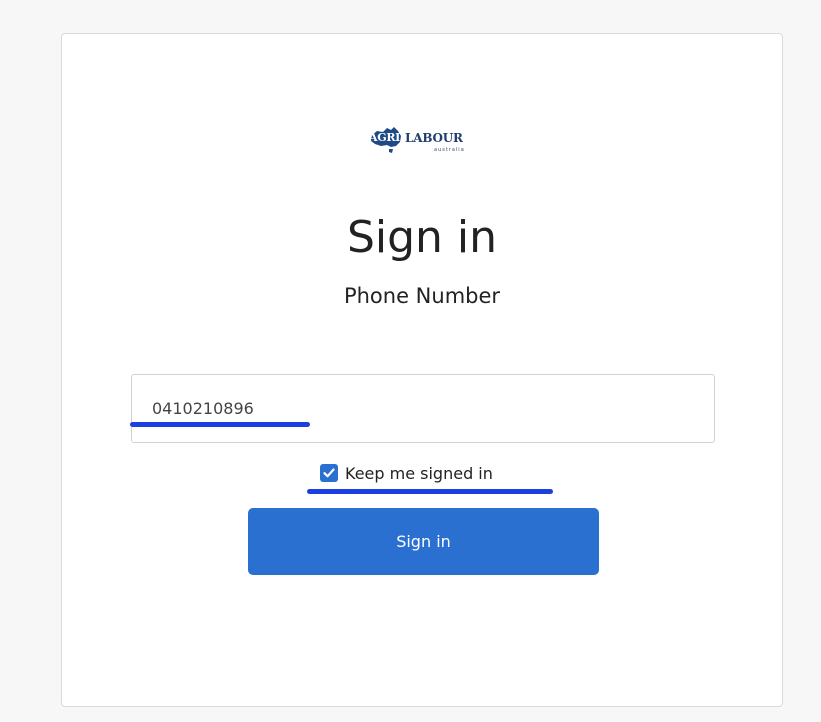  Describe the element at coordinates (422, 237) in the screenshot. I see `page-title: Sign in` at that location.